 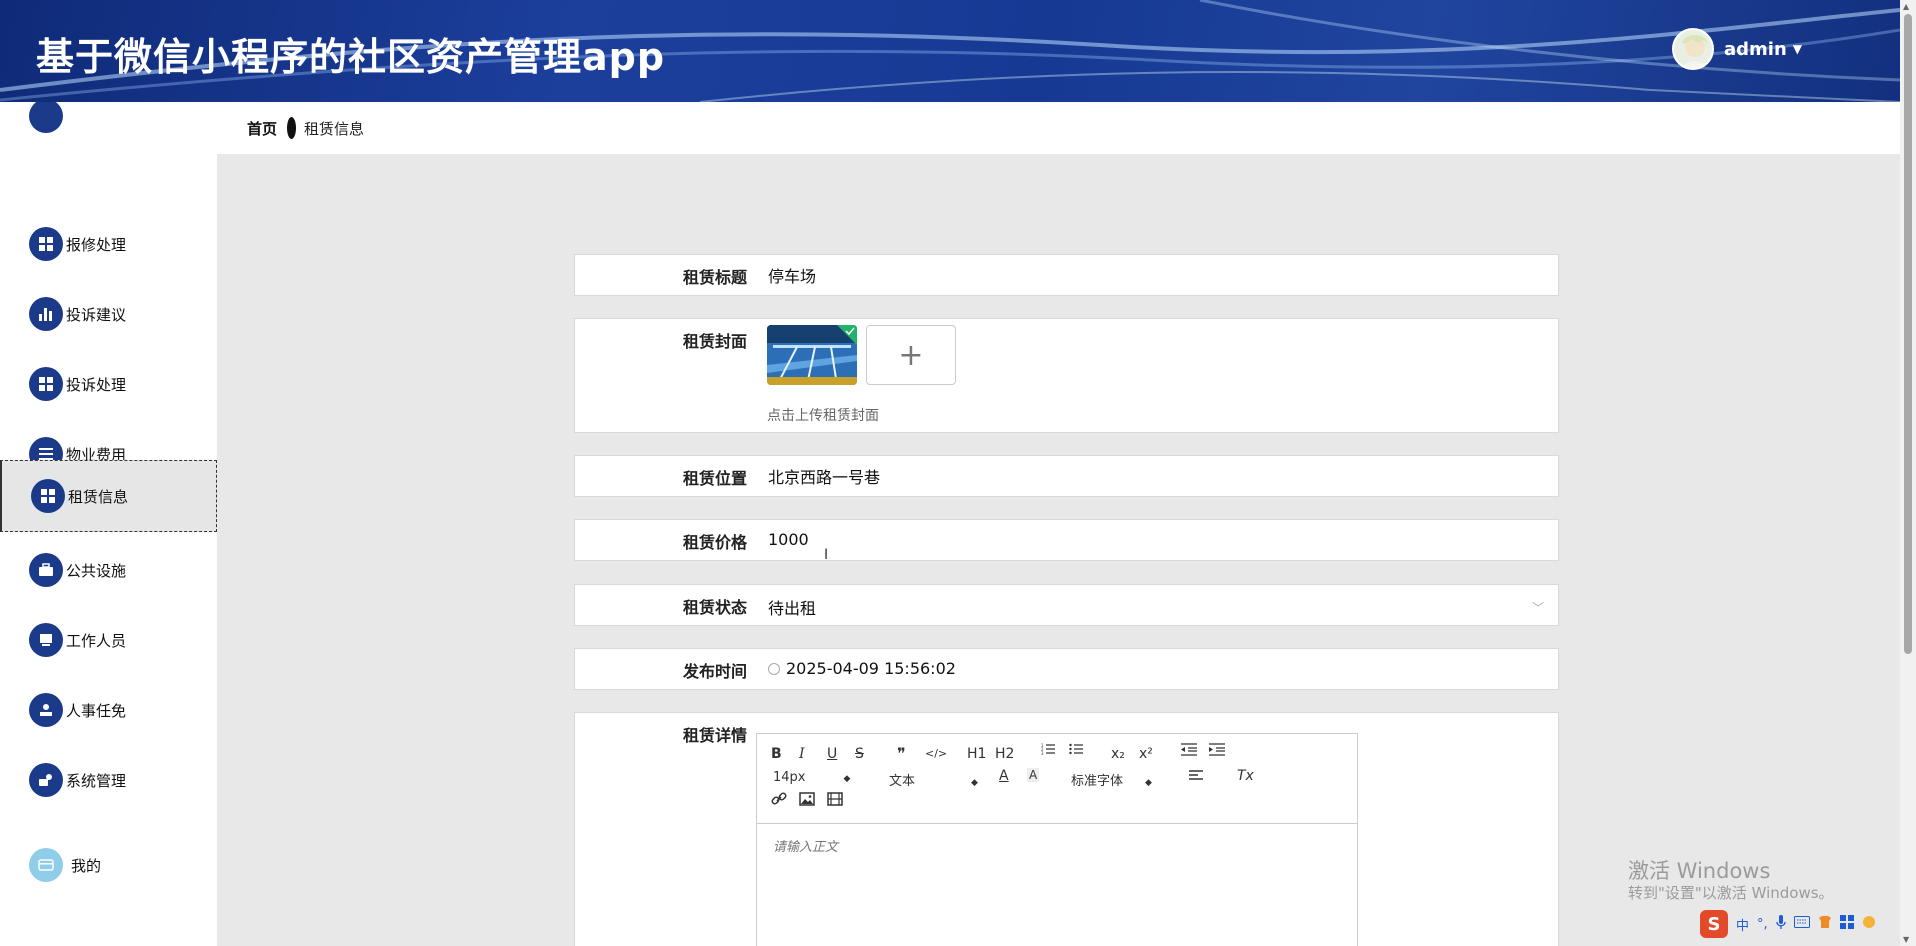 I want to click on windows-watermark-subtitle: 转到"设置"以激活 Windows。, so click(x=1731, y=893).